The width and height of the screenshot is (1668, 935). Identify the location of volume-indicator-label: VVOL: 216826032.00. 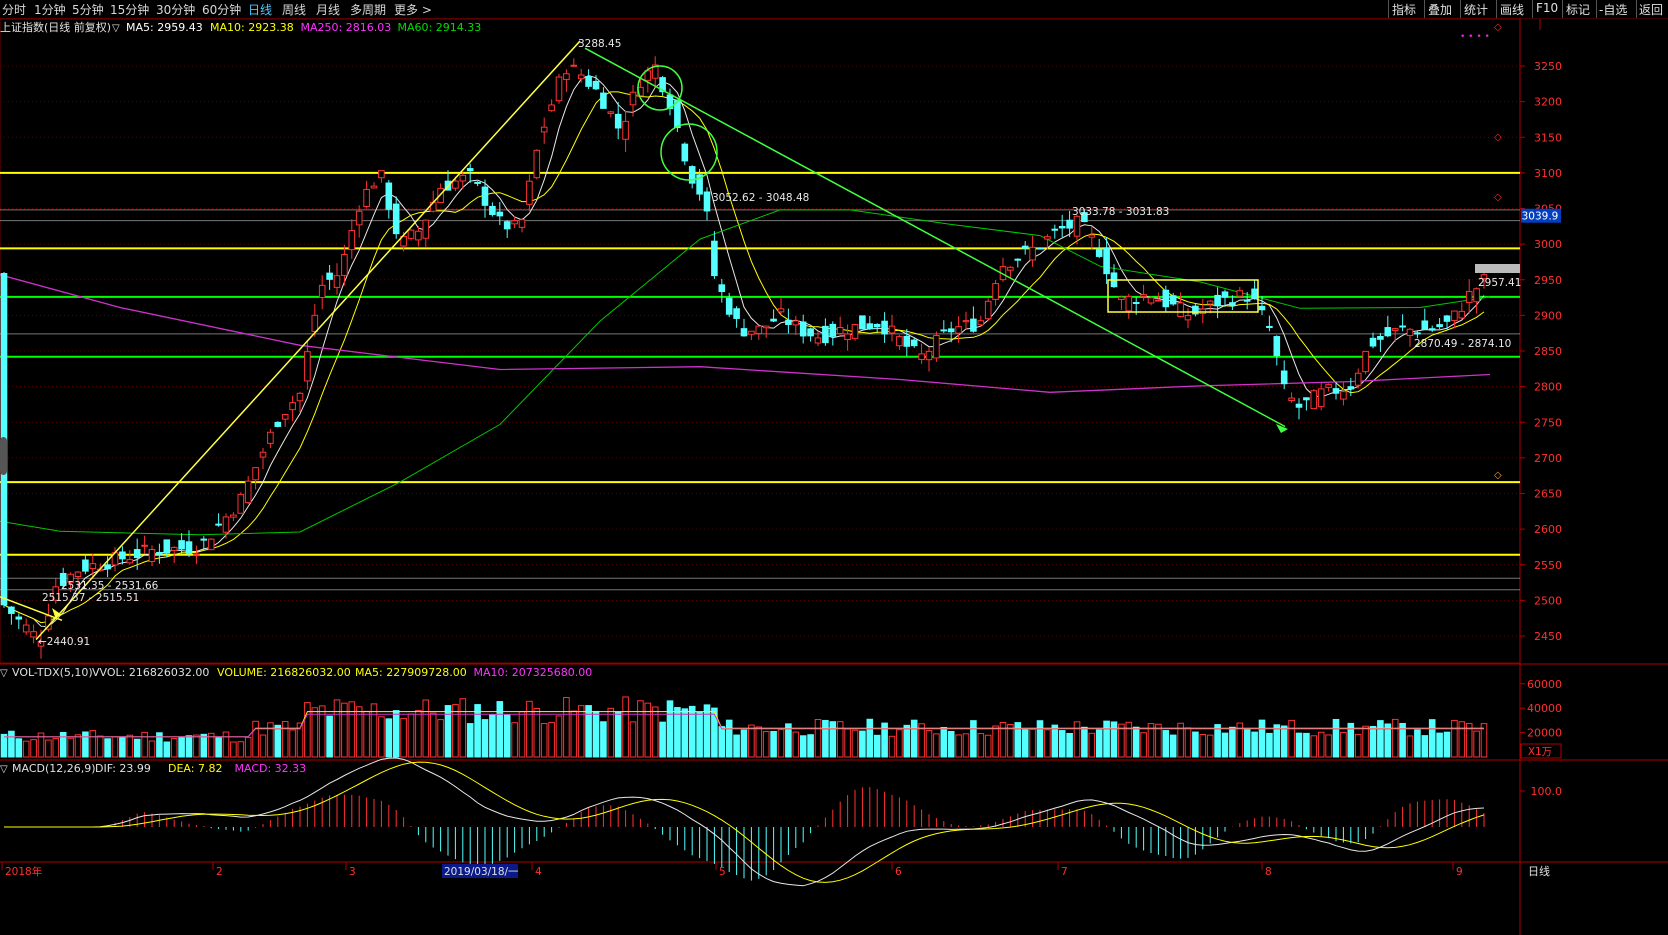
(150, 672).